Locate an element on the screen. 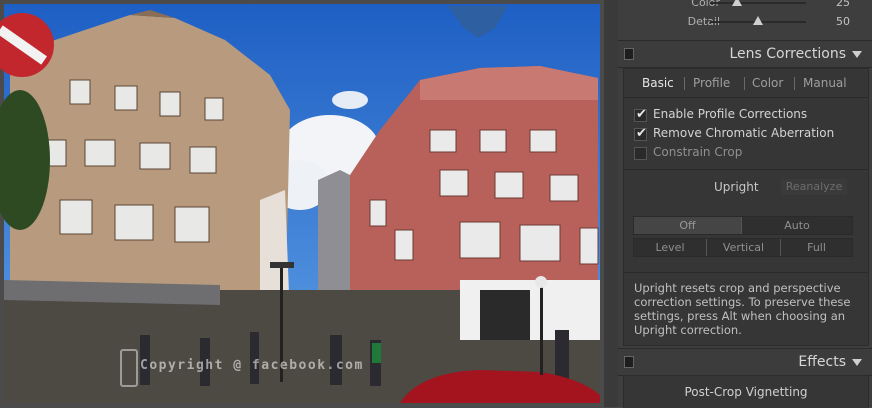 The height and width of the screenshot is (408, 872). checkbox-label: Enable Profile Corrections is located at coordinates (730, 114).